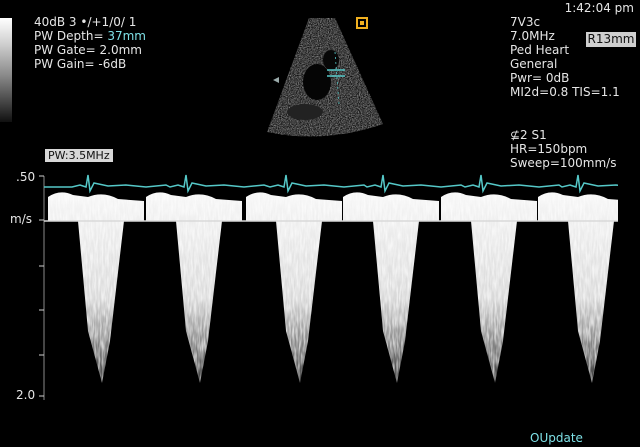 This screenshot has width=640, height=447. Describe the element at coordinates (599, 8) in the screenshot. I see `clock: 1:42:04 pm` at that location.